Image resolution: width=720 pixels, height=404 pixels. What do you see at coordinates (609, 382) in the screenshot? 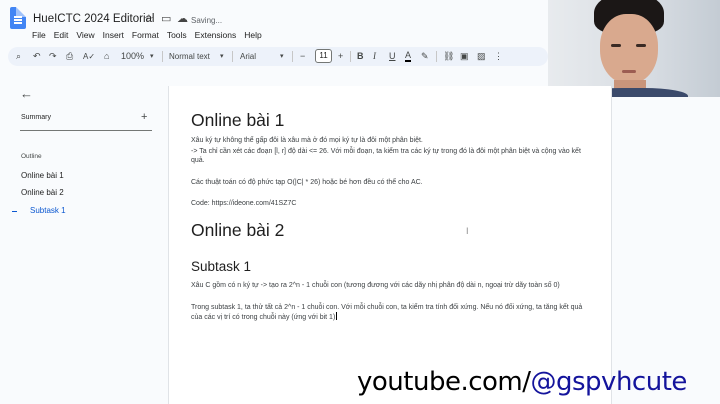
I see `watermark-handle: @gspvhcute` at bounding box center [609, 382].